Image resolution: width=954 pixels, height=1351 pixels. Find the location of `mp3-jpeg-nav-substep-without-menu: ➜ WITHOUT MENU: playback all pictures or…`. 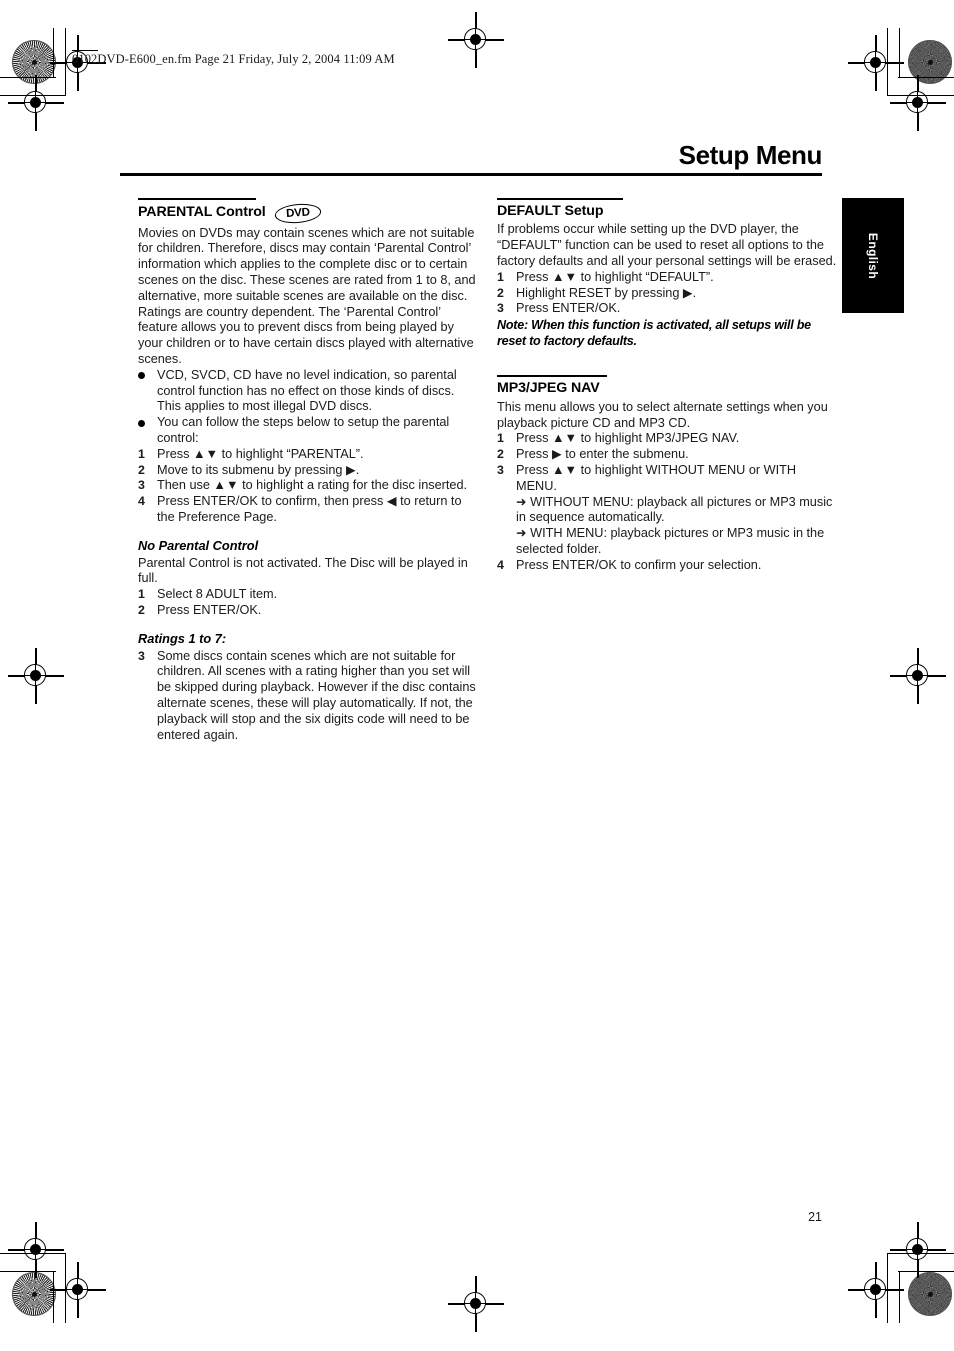

mp3-jpeg-nav-substep-without-menu: ➜ WITHOUT MENU: playback all pictures or… is located at coordinates (674, 509).